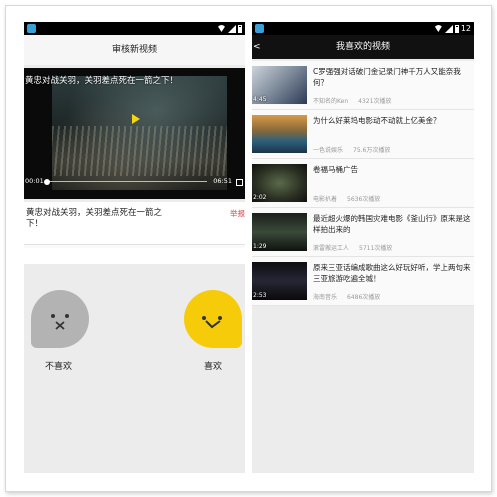 The width and height of the screenshot is (497, 497). What do you see at coordinates (237, 213) in the screenshot?
I see `report-button: 举报` at bounding box center [237, 213].